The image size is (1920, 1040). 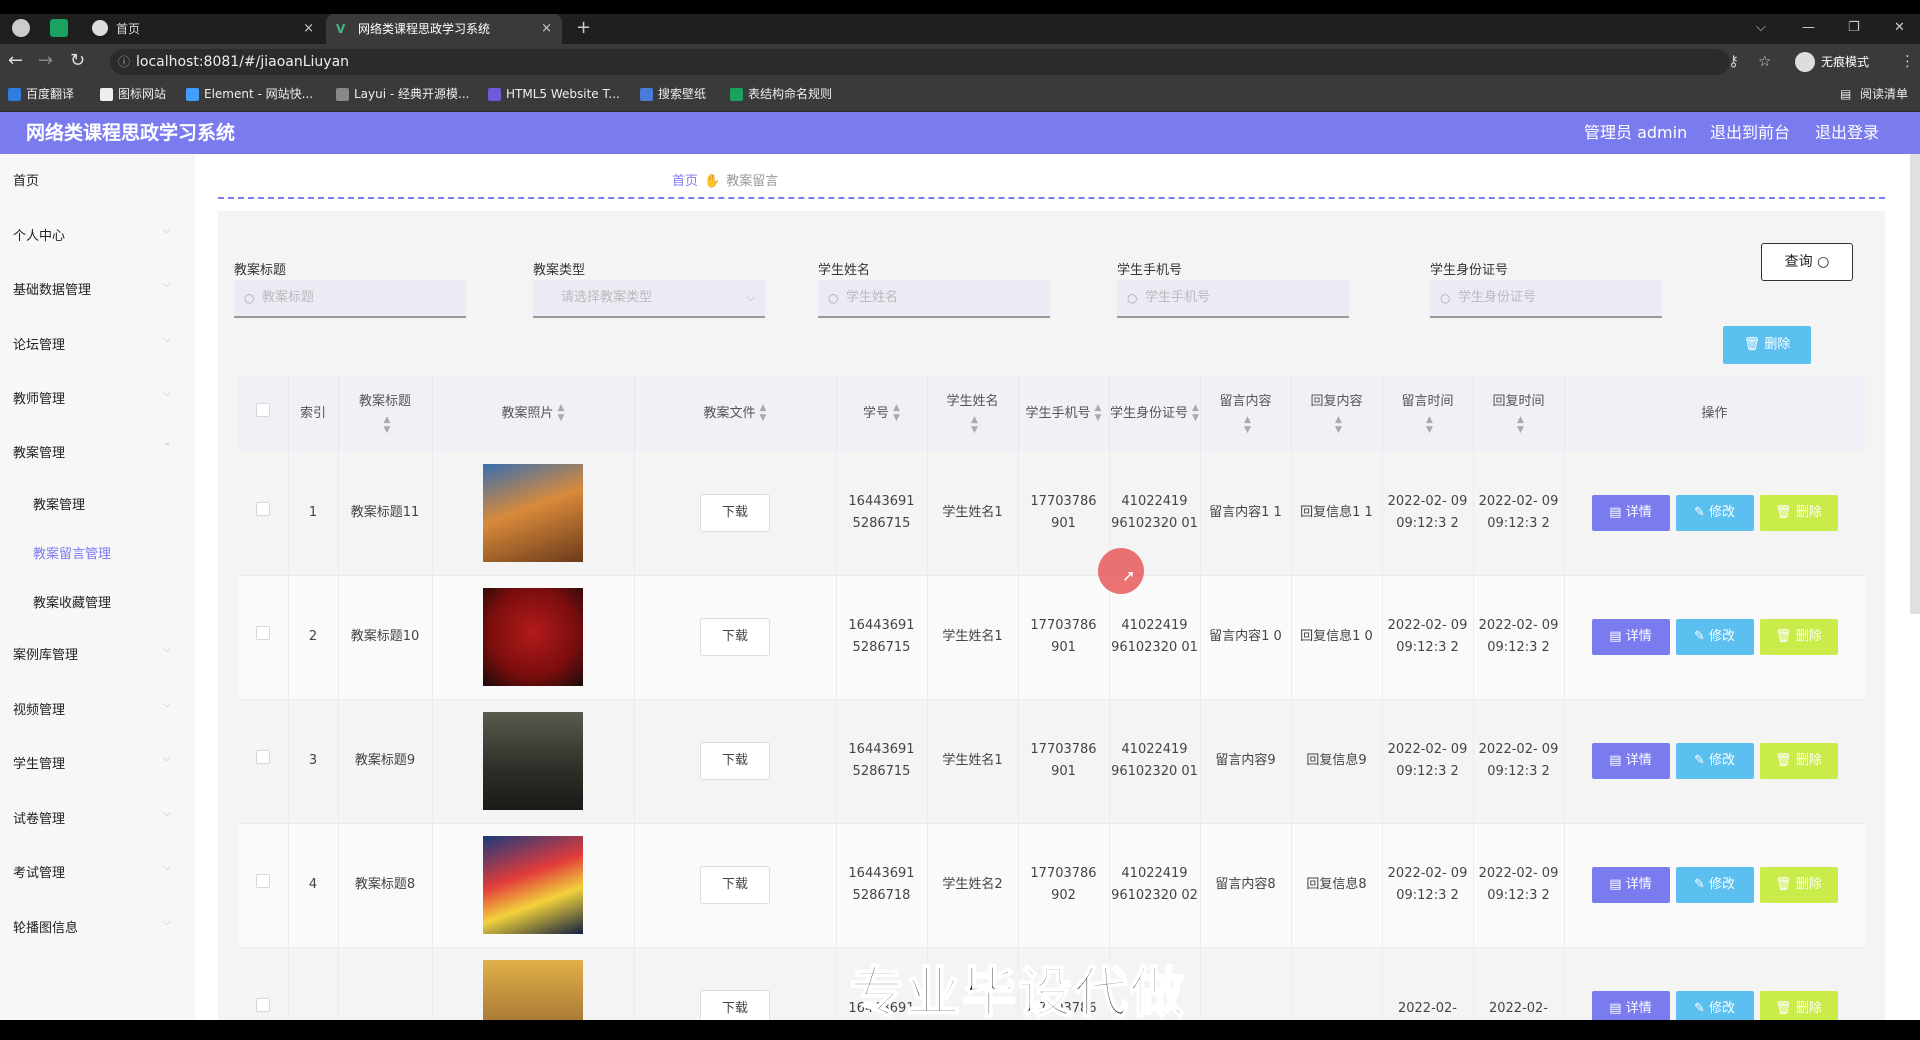 I want to click on bookmark-wallpaper: 搜索壁纸, so click(x=673, y=94).